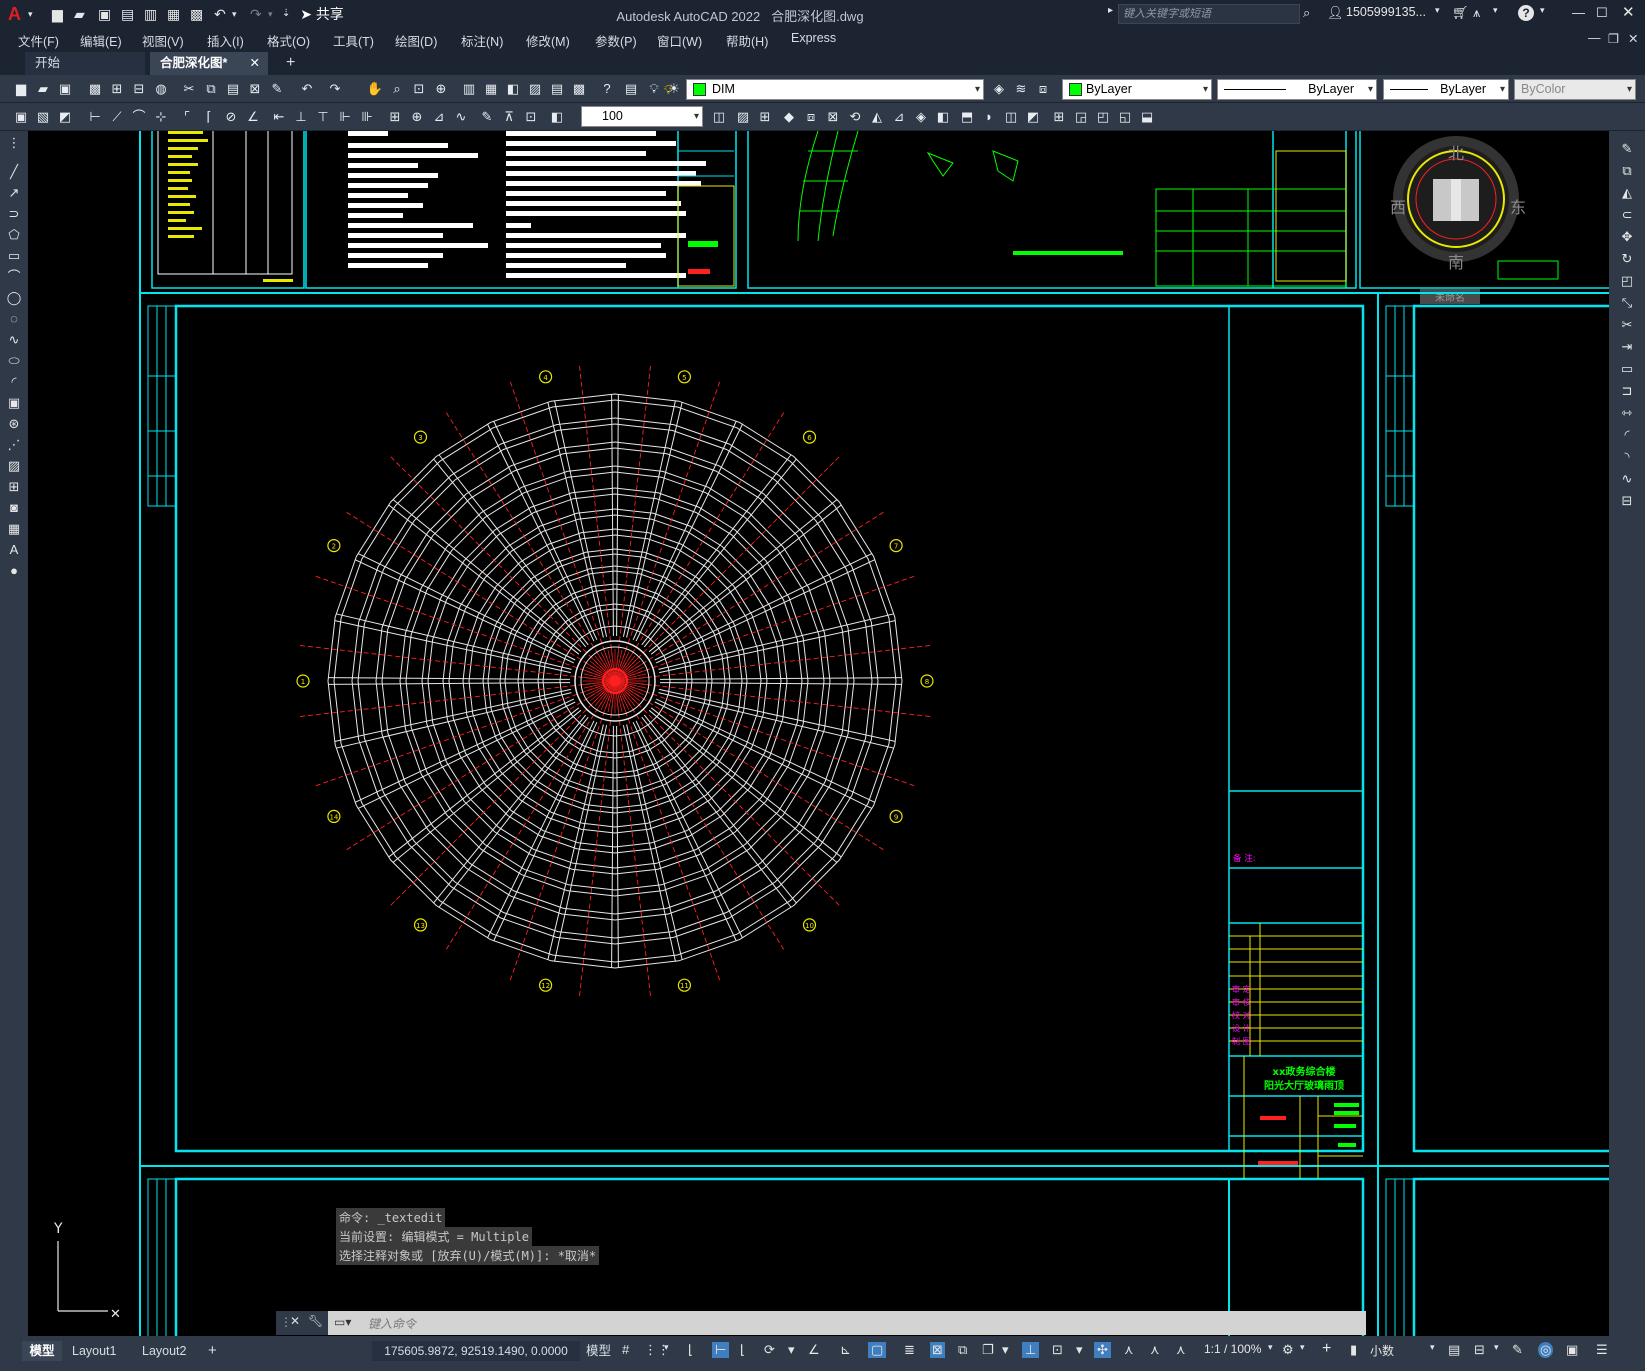 The image size is (1645, 1371). What do you see at coordinates (161, 89) in the screenshot?
I see `3d-print-icon: ◍` at bounding box center [161, 89].